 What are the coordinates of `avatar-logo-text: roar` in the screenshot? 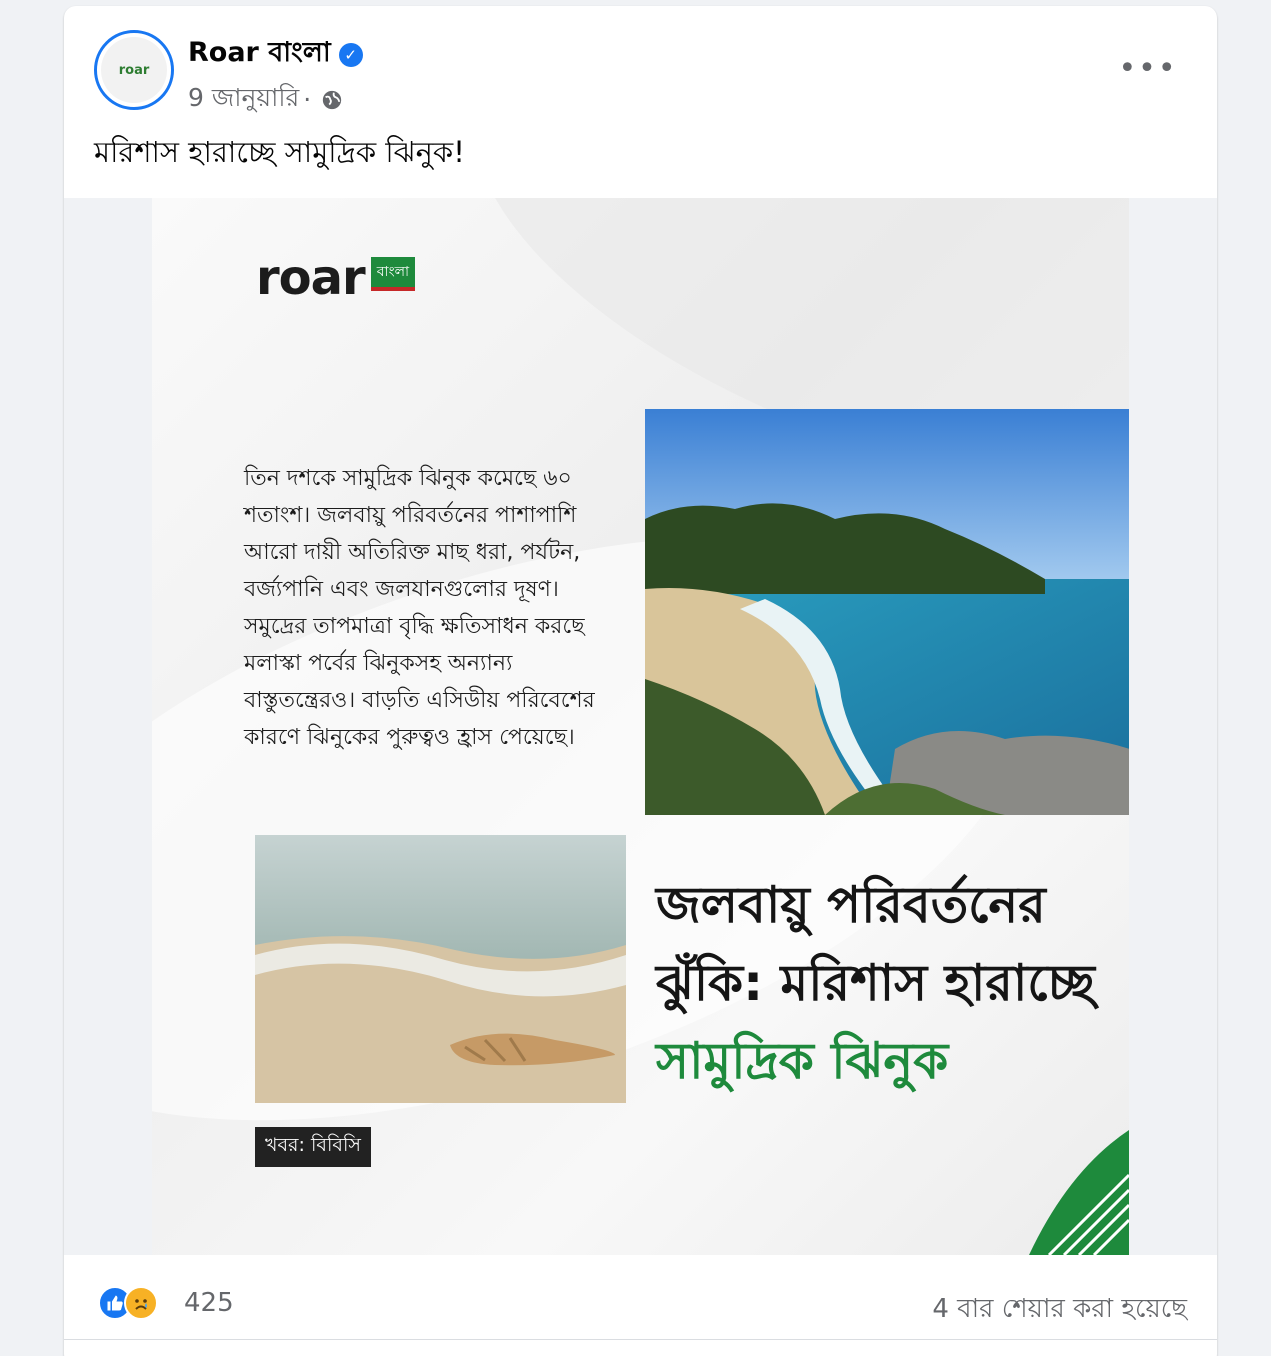 It's located at (134, 70).